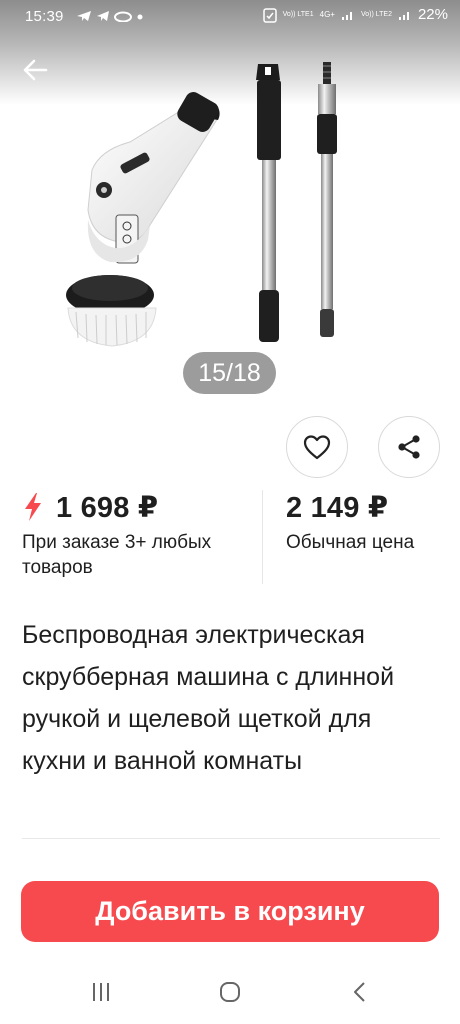 This screenshot has height=1024, width=460. I want to click on favorite-button, so click(317, 447).